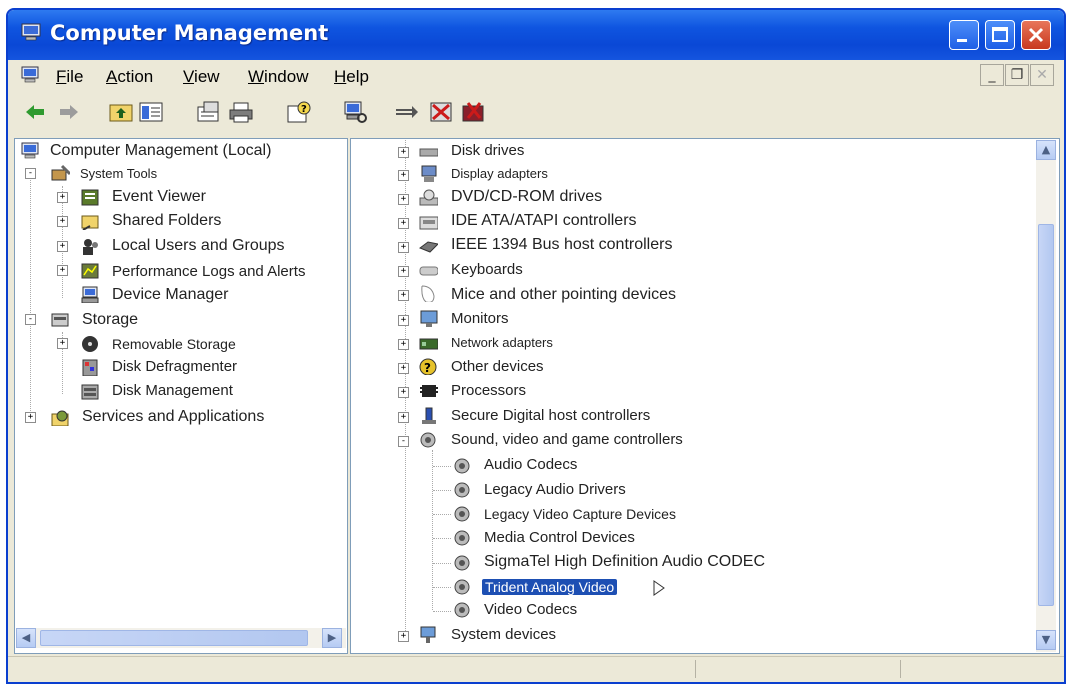  Describe the element at coordinates (62, 270) in the screenshot. I see `expand-performance-logs: +` at that location.